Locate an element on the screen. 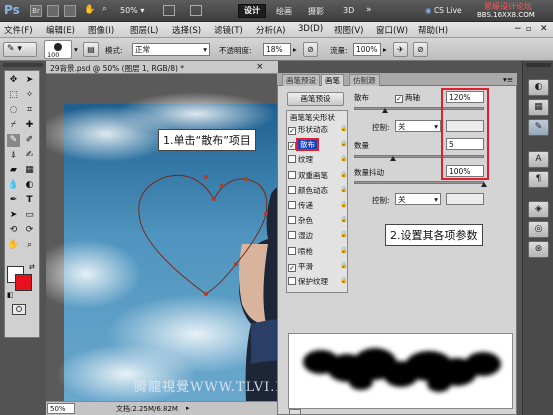 This screenshot has width=553, height=415. pressure-size-button: ⊘ is located at coordinates (420, 49).